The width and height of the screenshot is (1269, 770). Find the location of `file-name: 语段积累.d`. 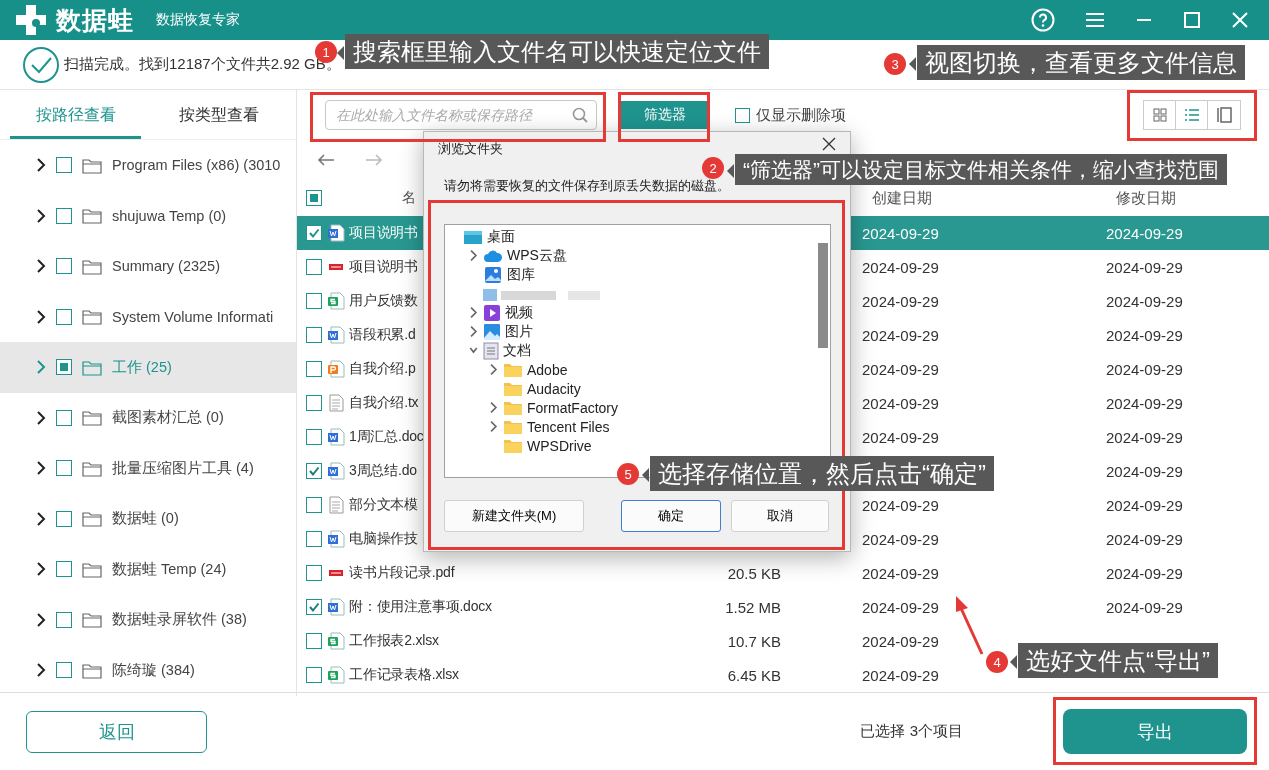

file-name: 语段积累.d is located at coordinates (382, 335).